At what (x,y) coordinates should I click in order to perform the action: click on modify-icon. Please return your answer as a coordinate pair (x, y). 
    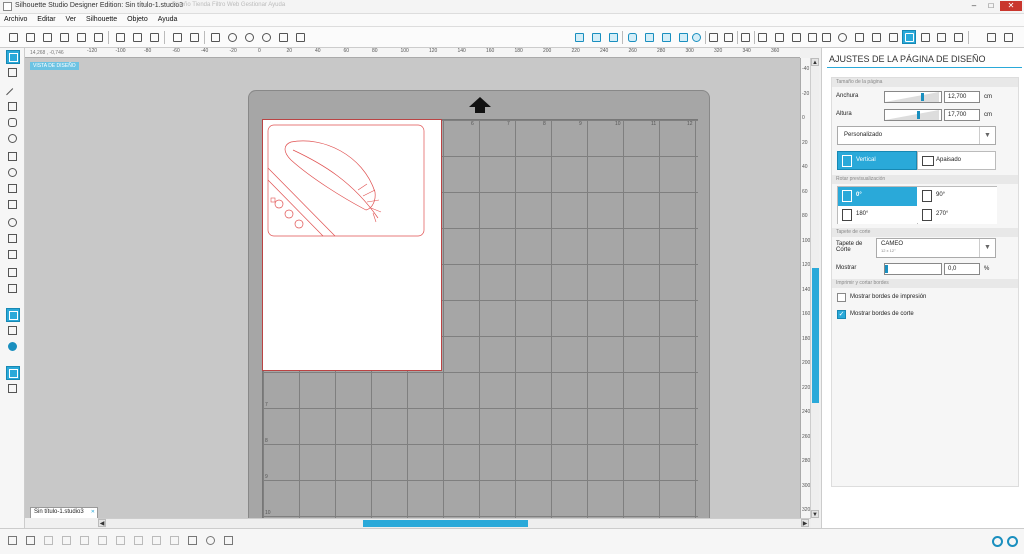
    Looking at the image, I should click on (796, 37).